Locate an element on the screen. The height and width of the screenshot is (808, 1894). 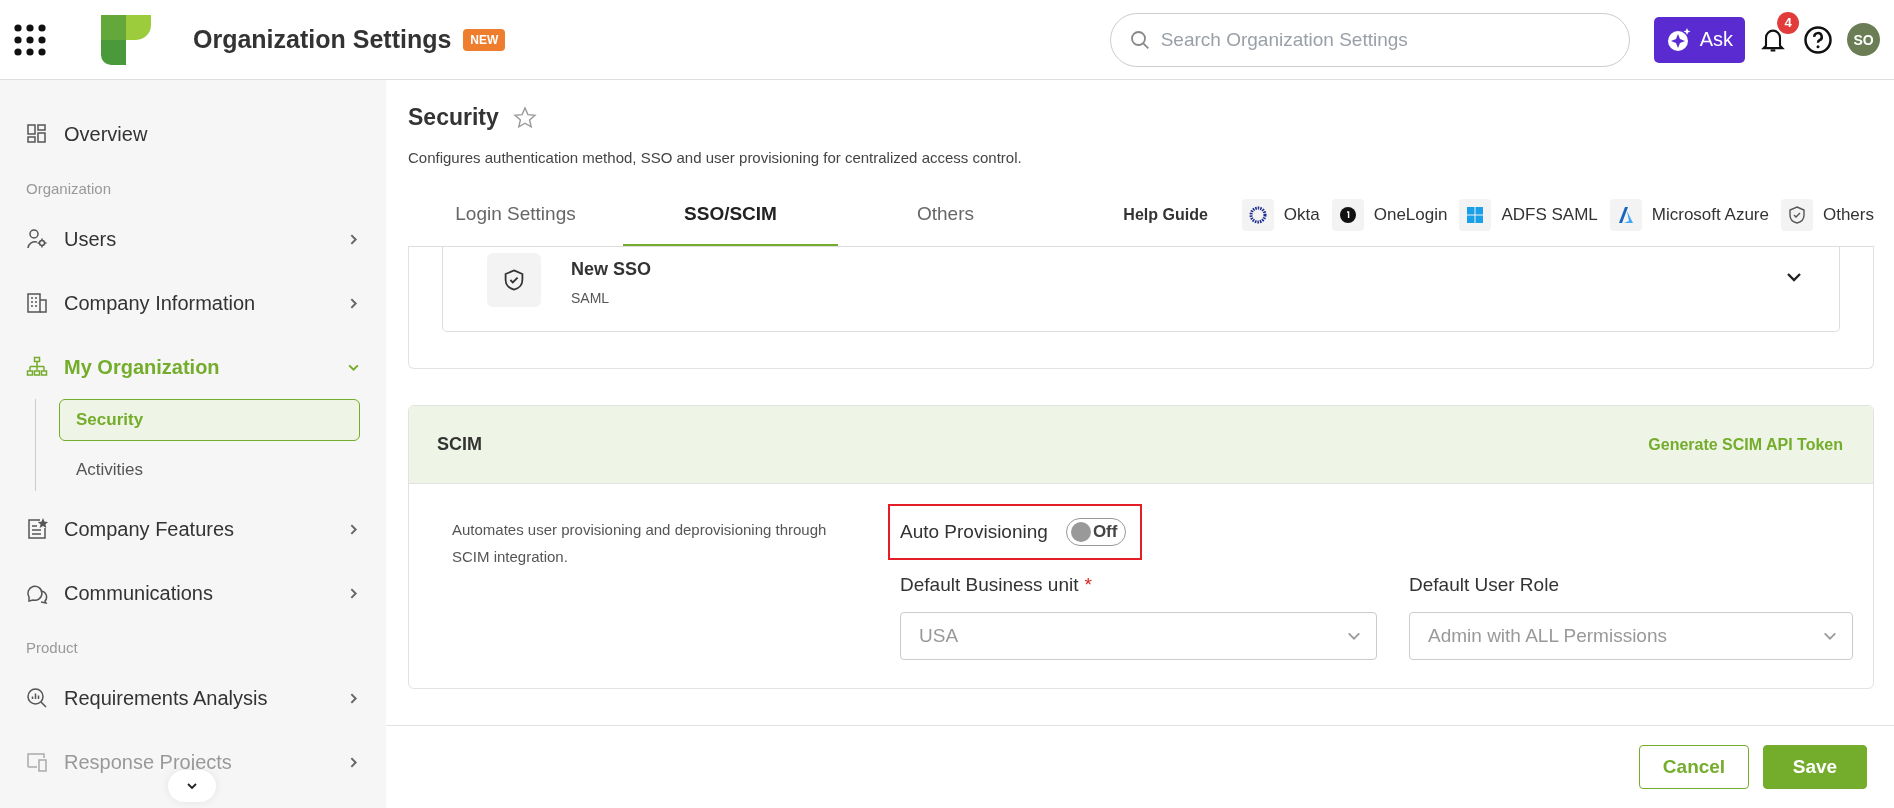
notification-count: 4 is located at coordinates (1788, 22).